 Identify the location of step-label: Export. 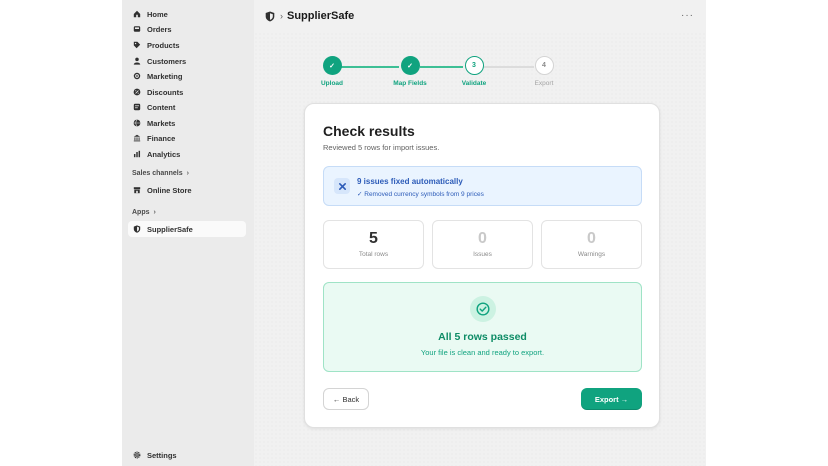
(544, 83).